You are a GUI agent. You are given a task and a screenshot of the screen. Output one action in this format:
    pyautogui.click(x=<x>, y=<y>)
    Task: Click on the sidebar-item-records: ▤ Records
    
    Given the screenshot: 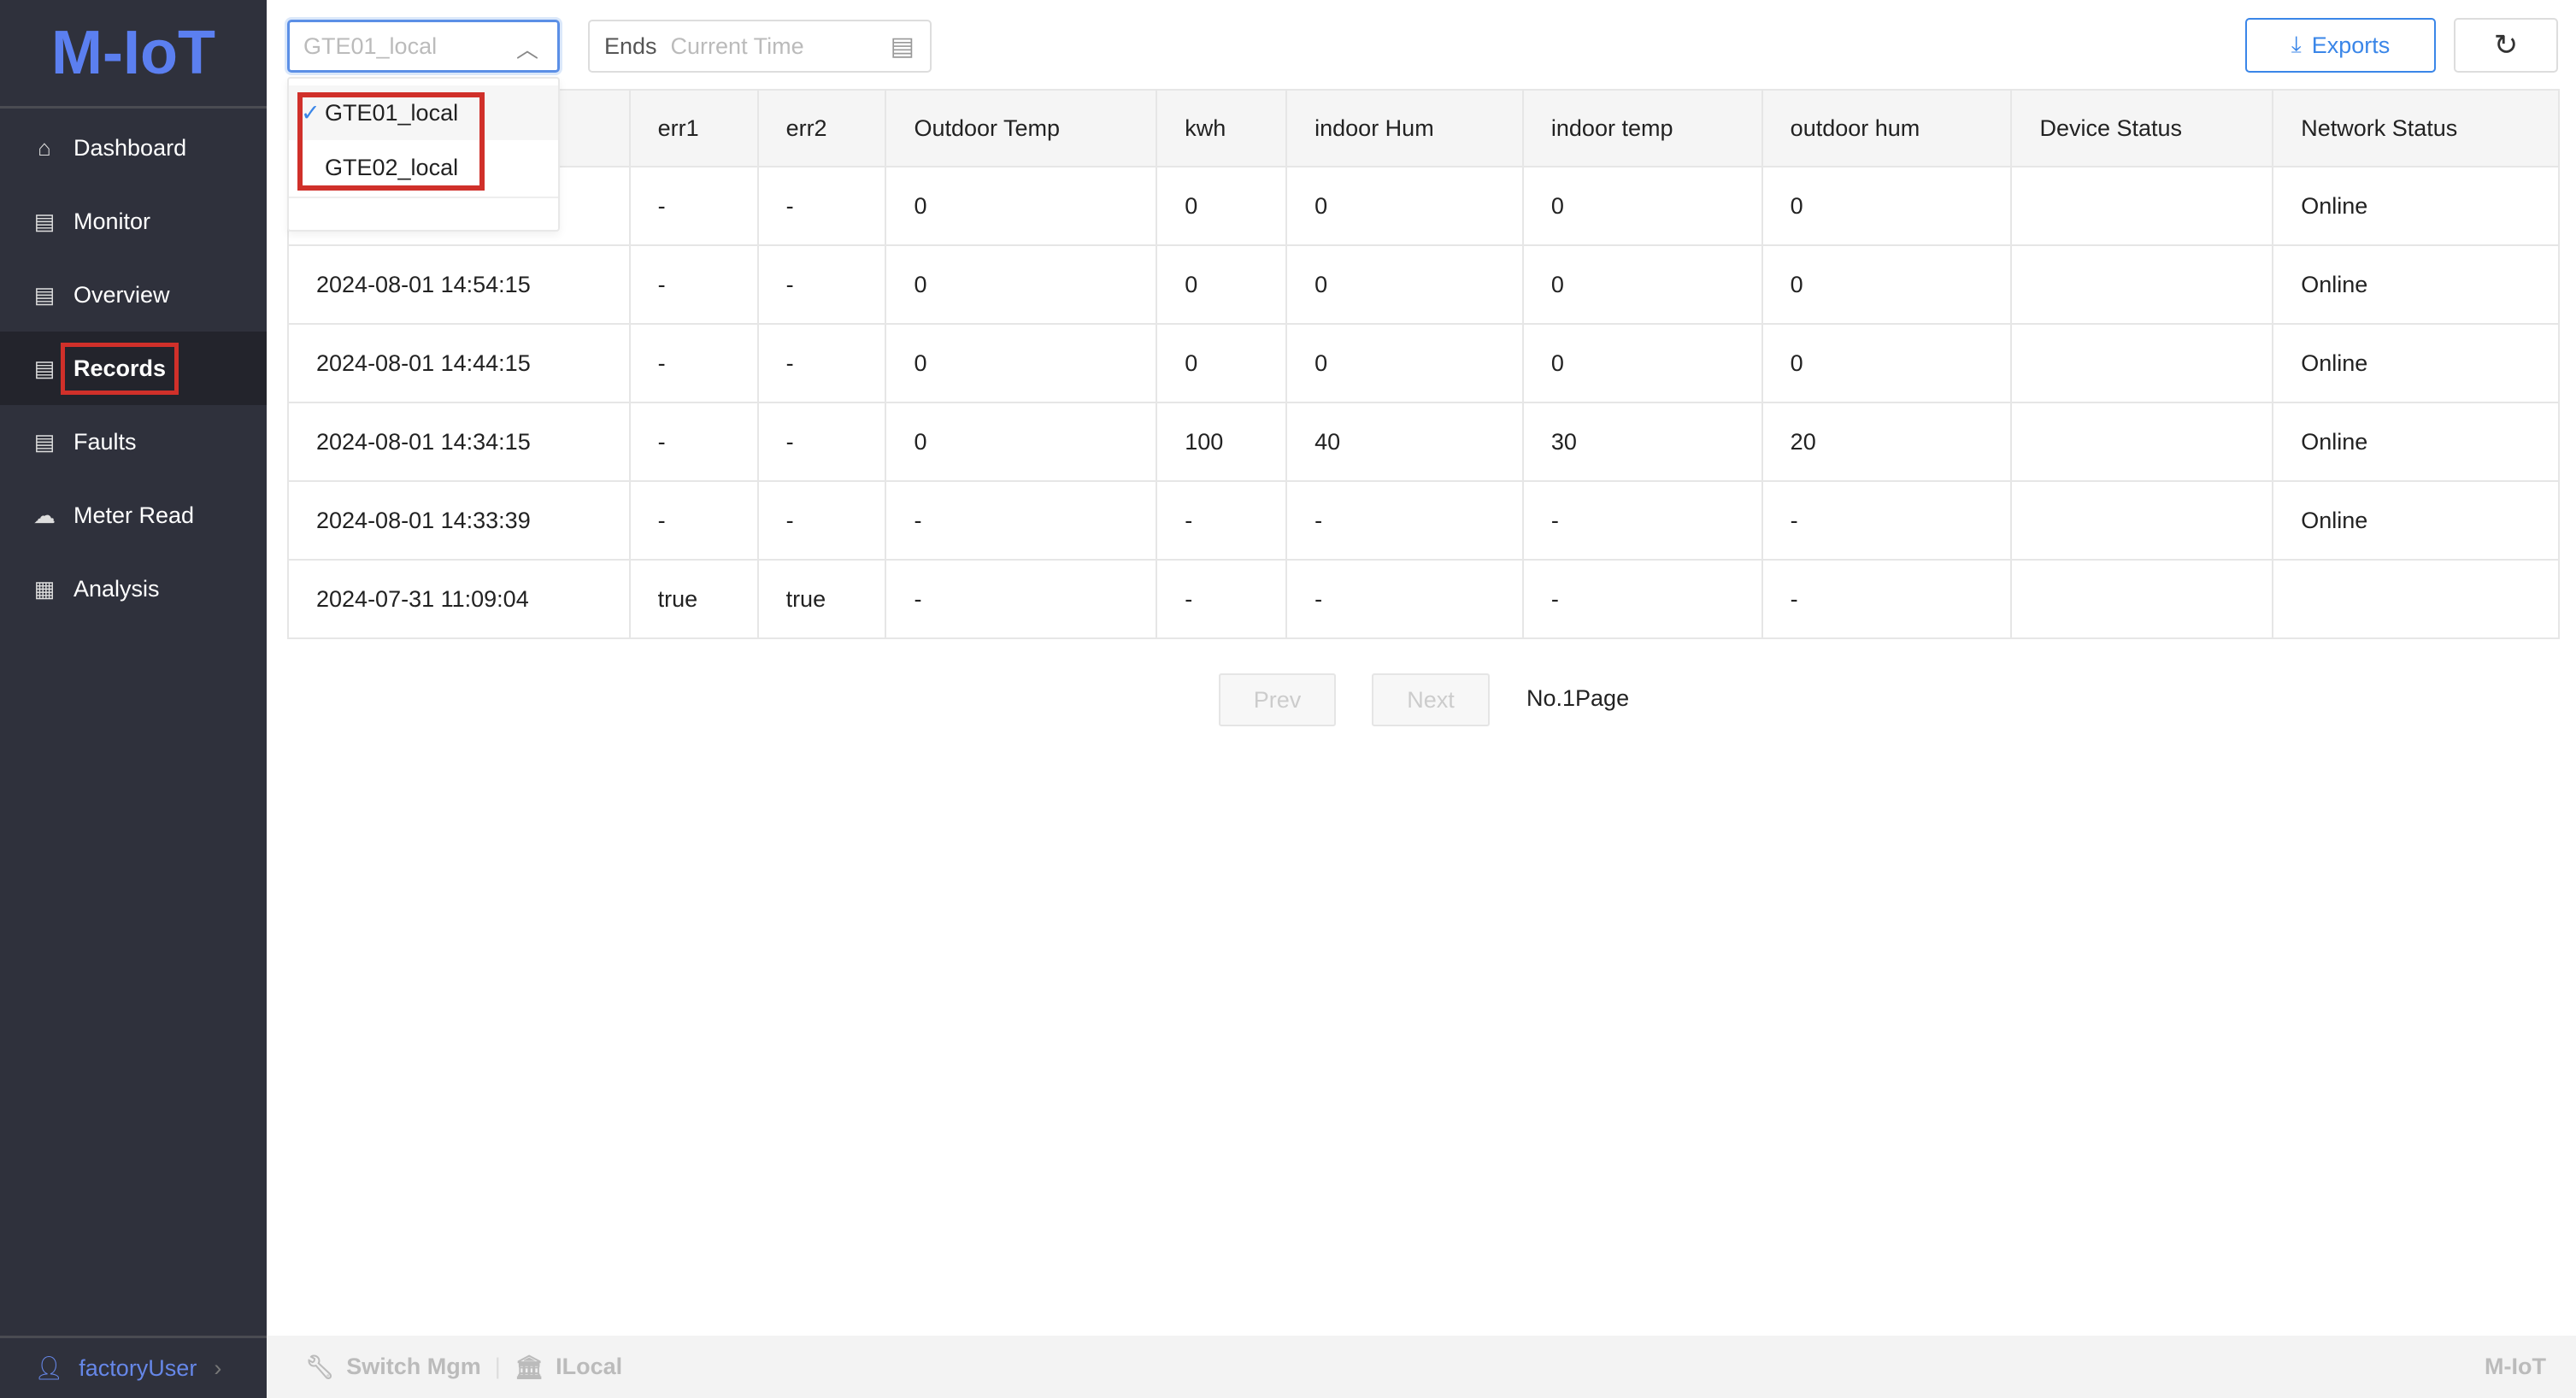 What is the action you would take?
    pyautogui.click(x=133, y=368)
    